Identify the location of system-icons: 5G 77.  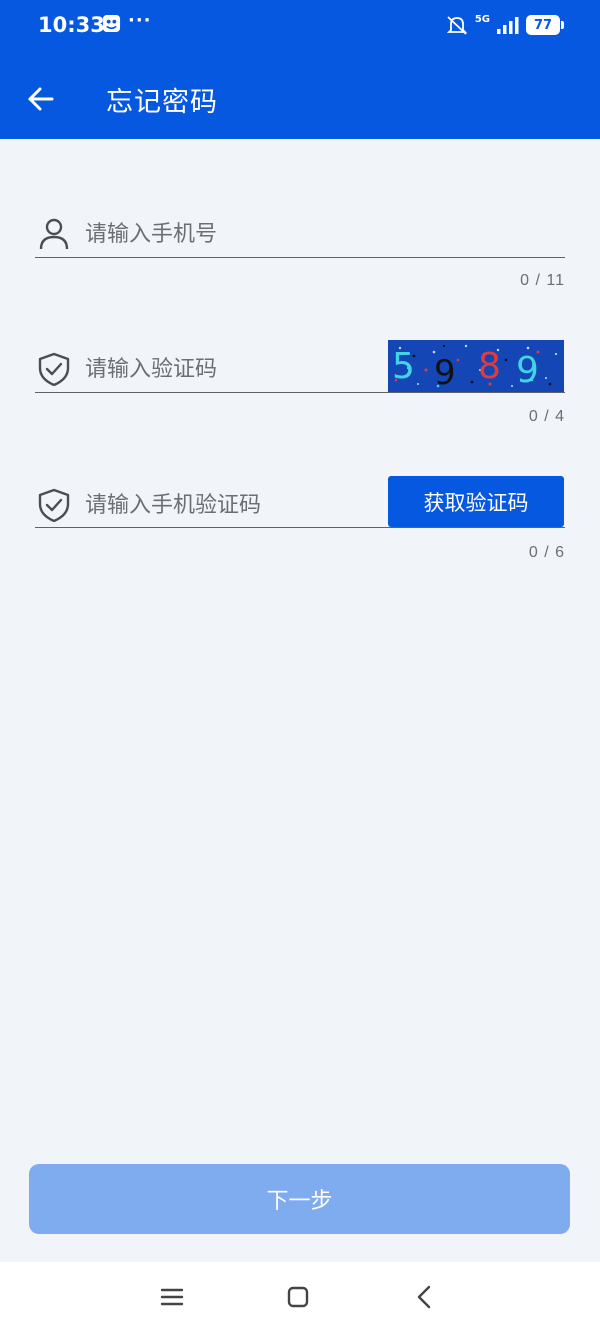
(504, 25).